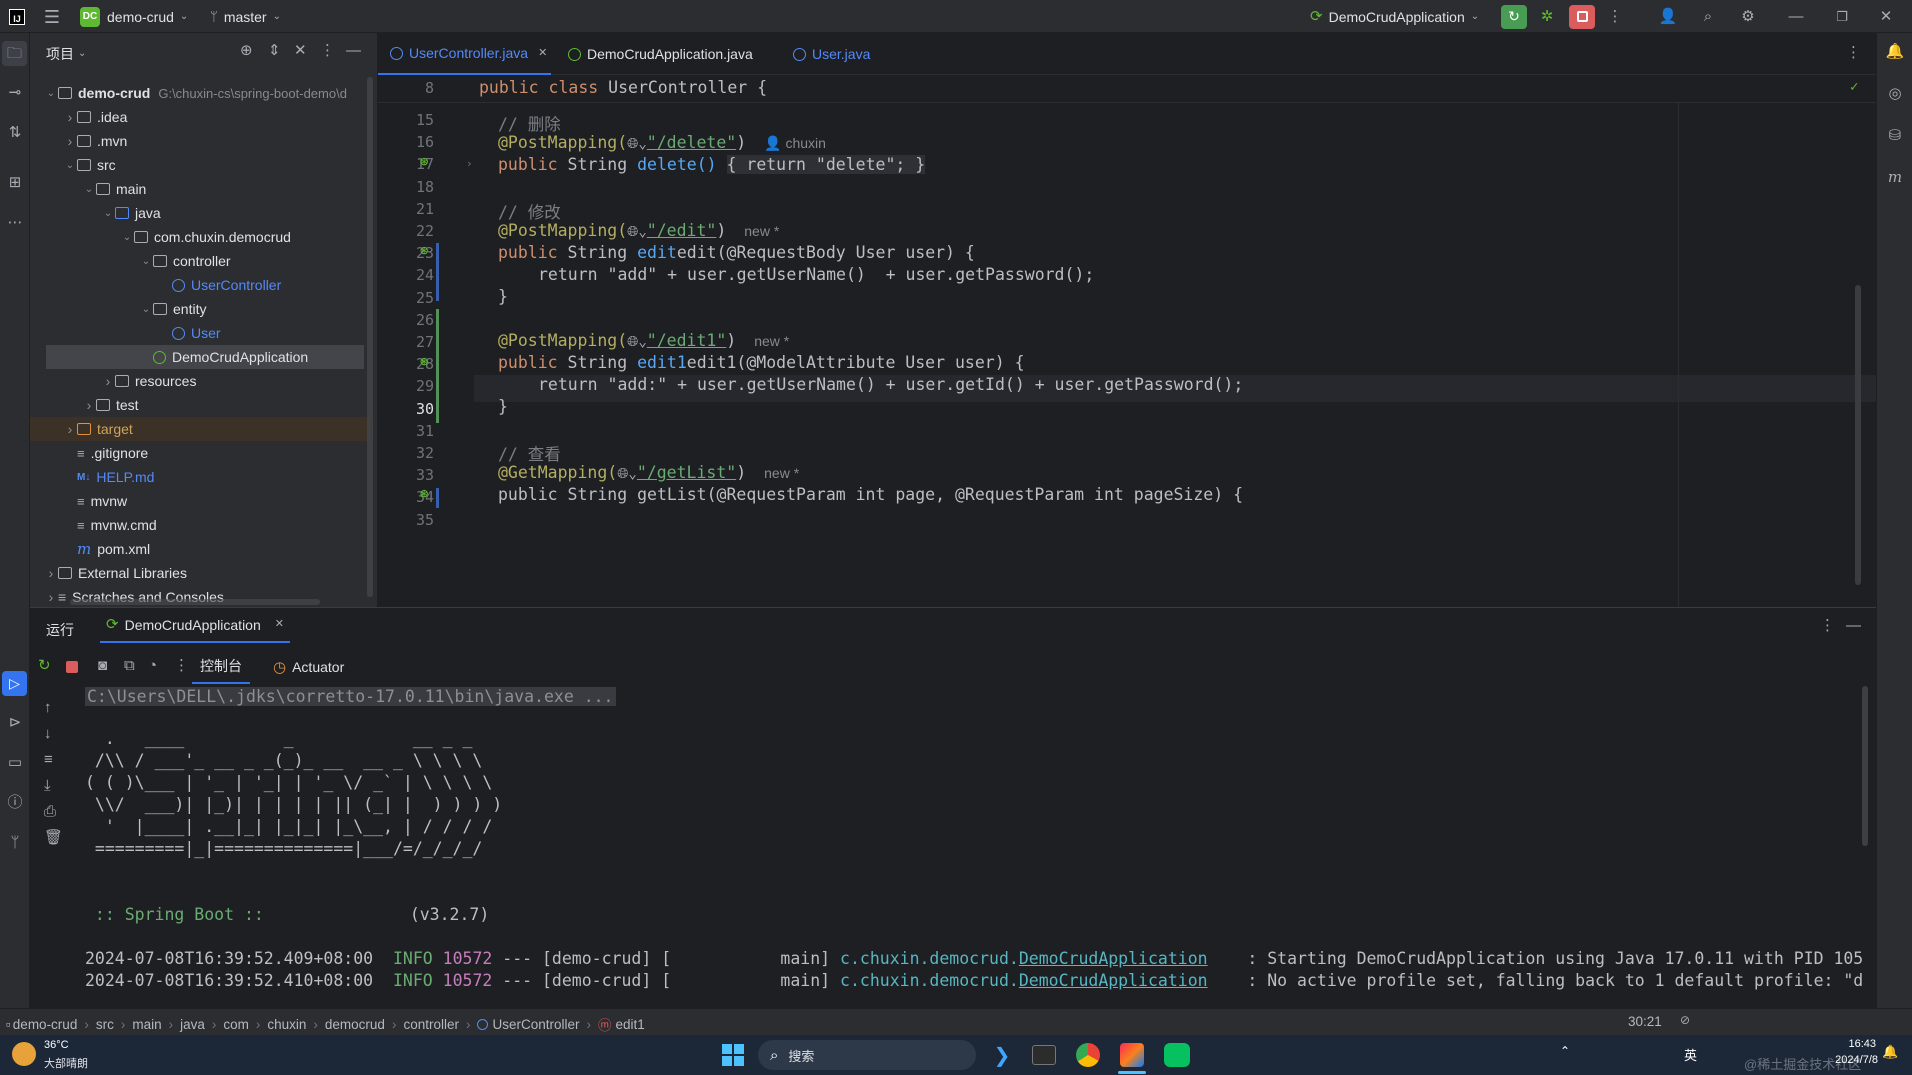 The image size is (1912, 1075). Describe the element at coordinates (1668, 16) in the screenshot. I see `code-with-me-icon: 👤` at that location.